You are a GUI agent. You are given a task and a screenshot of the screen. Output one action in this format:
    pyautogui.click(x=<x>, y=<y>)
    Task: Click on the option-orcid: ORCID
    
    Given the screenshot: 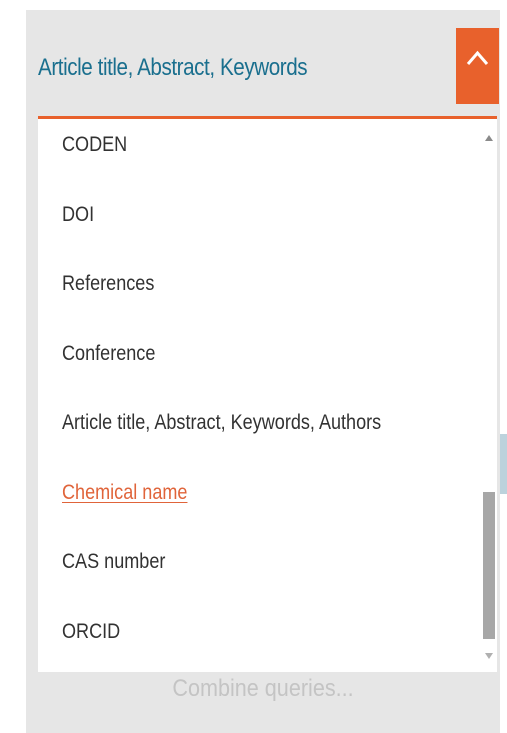 What is the action you would take?
    pyautogui.click(x=91, y=632)
    